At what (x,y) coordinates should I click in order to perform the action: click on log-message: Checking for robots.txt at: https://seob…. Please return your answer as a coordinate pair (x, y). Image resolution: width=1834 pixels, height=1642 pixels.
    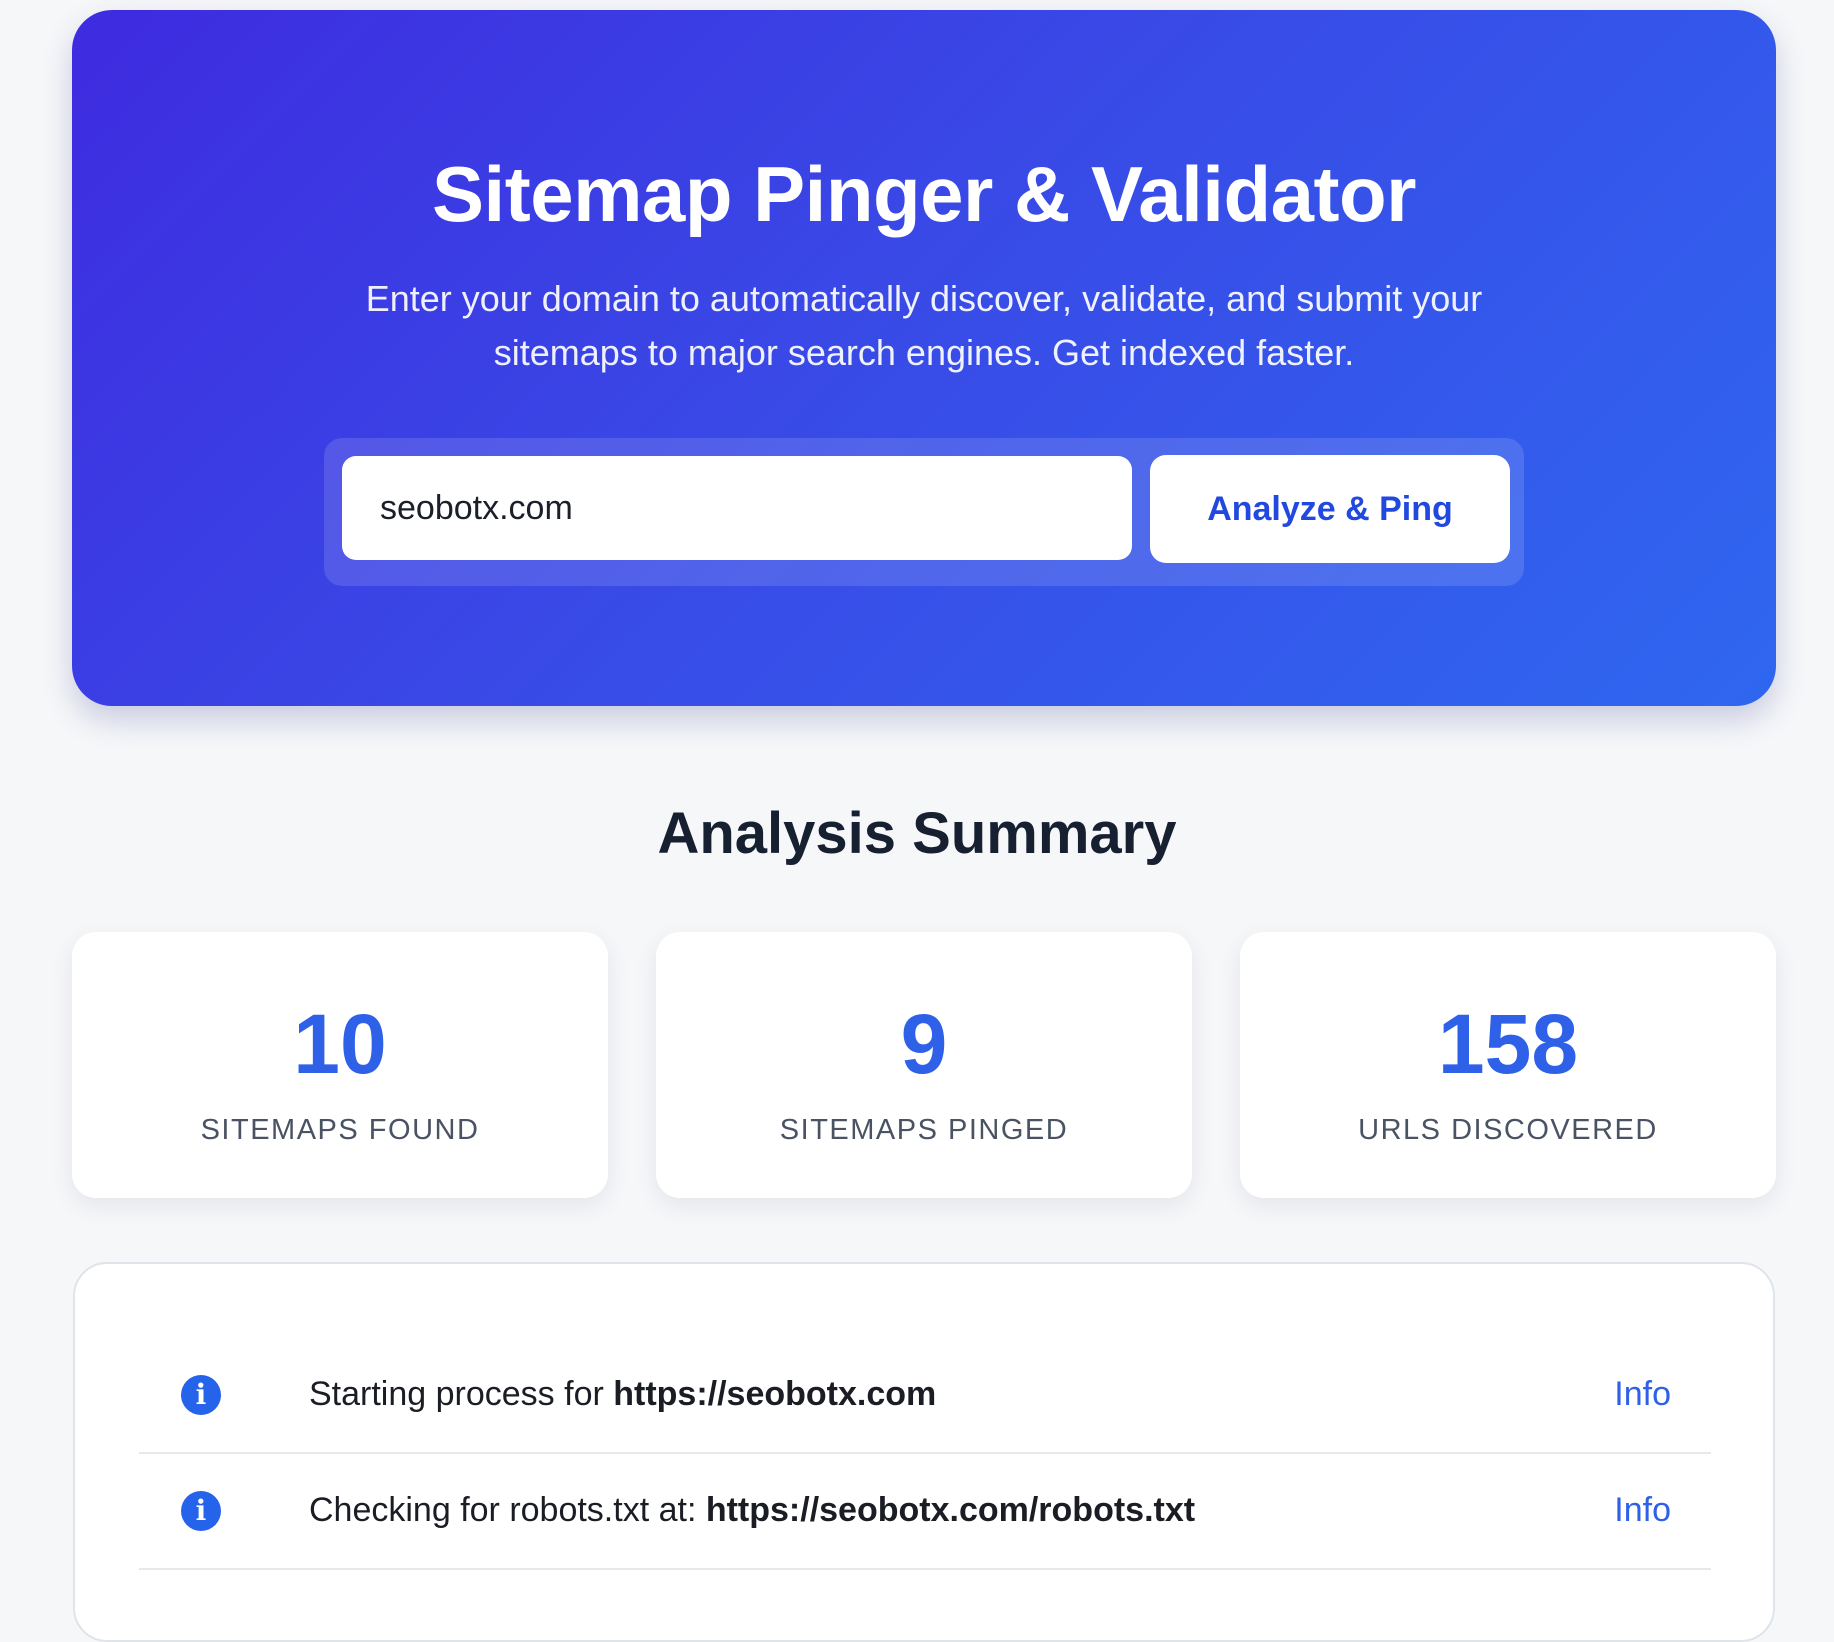
    Looking at the image, I should click on (752, 1510).